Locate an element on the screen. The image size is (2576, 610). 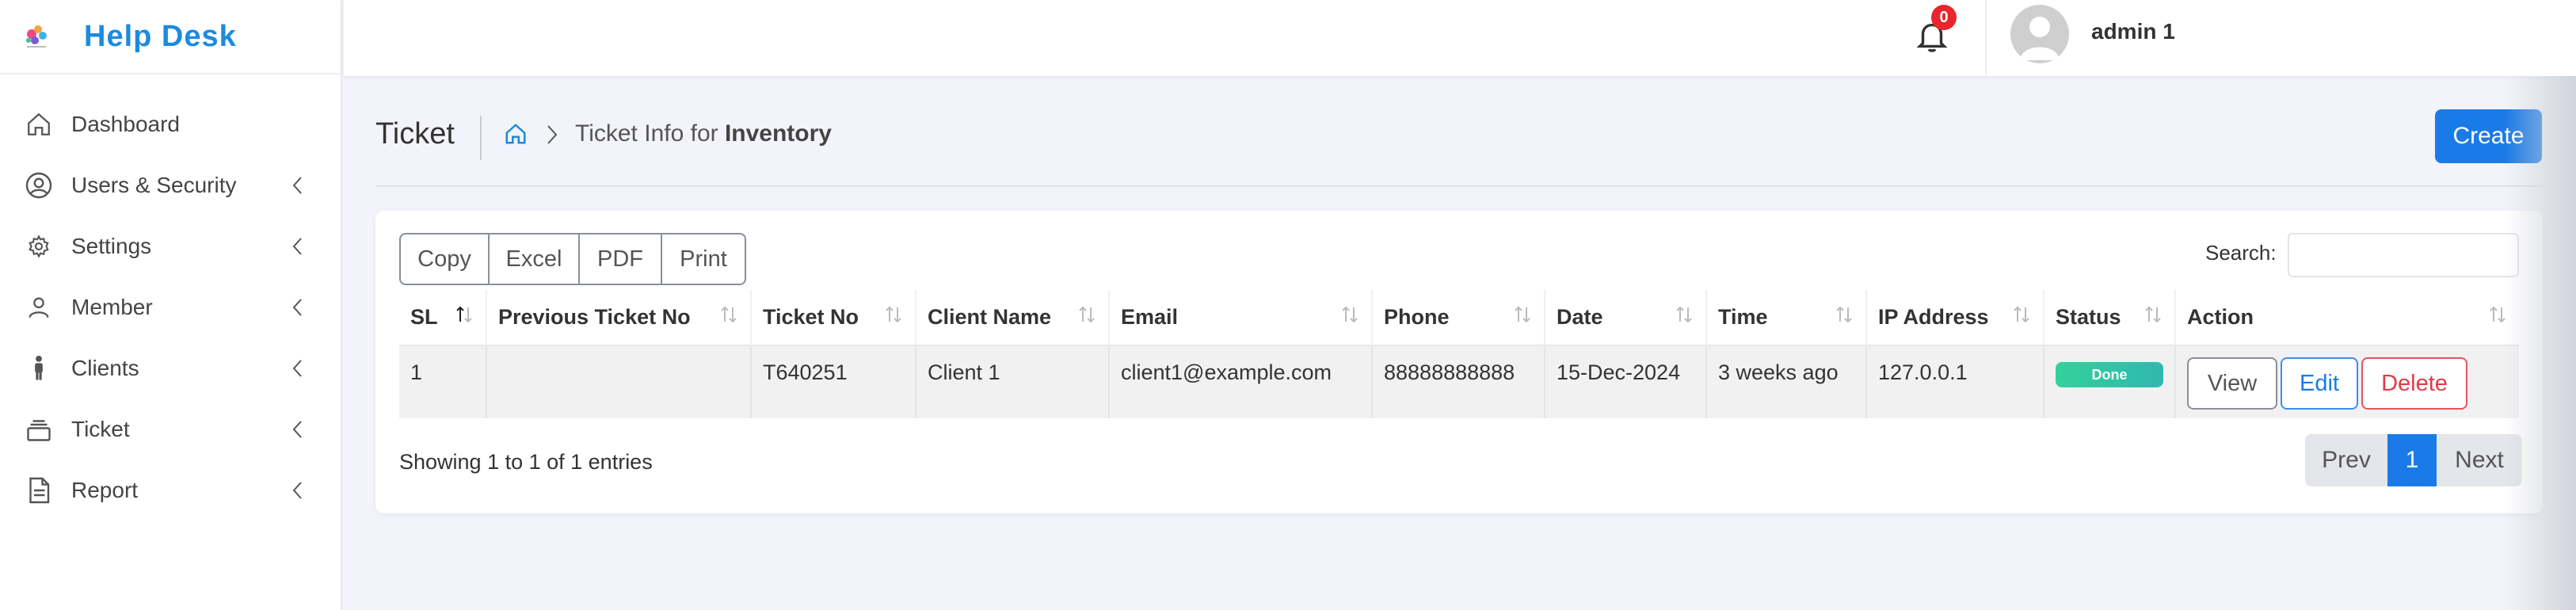
stack-icon is located at coordinates (39, 429).